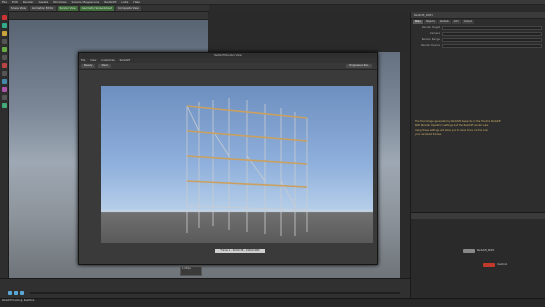  I want to click on network-view: Redshift_ROP1 mantra1, so click(477, 255).